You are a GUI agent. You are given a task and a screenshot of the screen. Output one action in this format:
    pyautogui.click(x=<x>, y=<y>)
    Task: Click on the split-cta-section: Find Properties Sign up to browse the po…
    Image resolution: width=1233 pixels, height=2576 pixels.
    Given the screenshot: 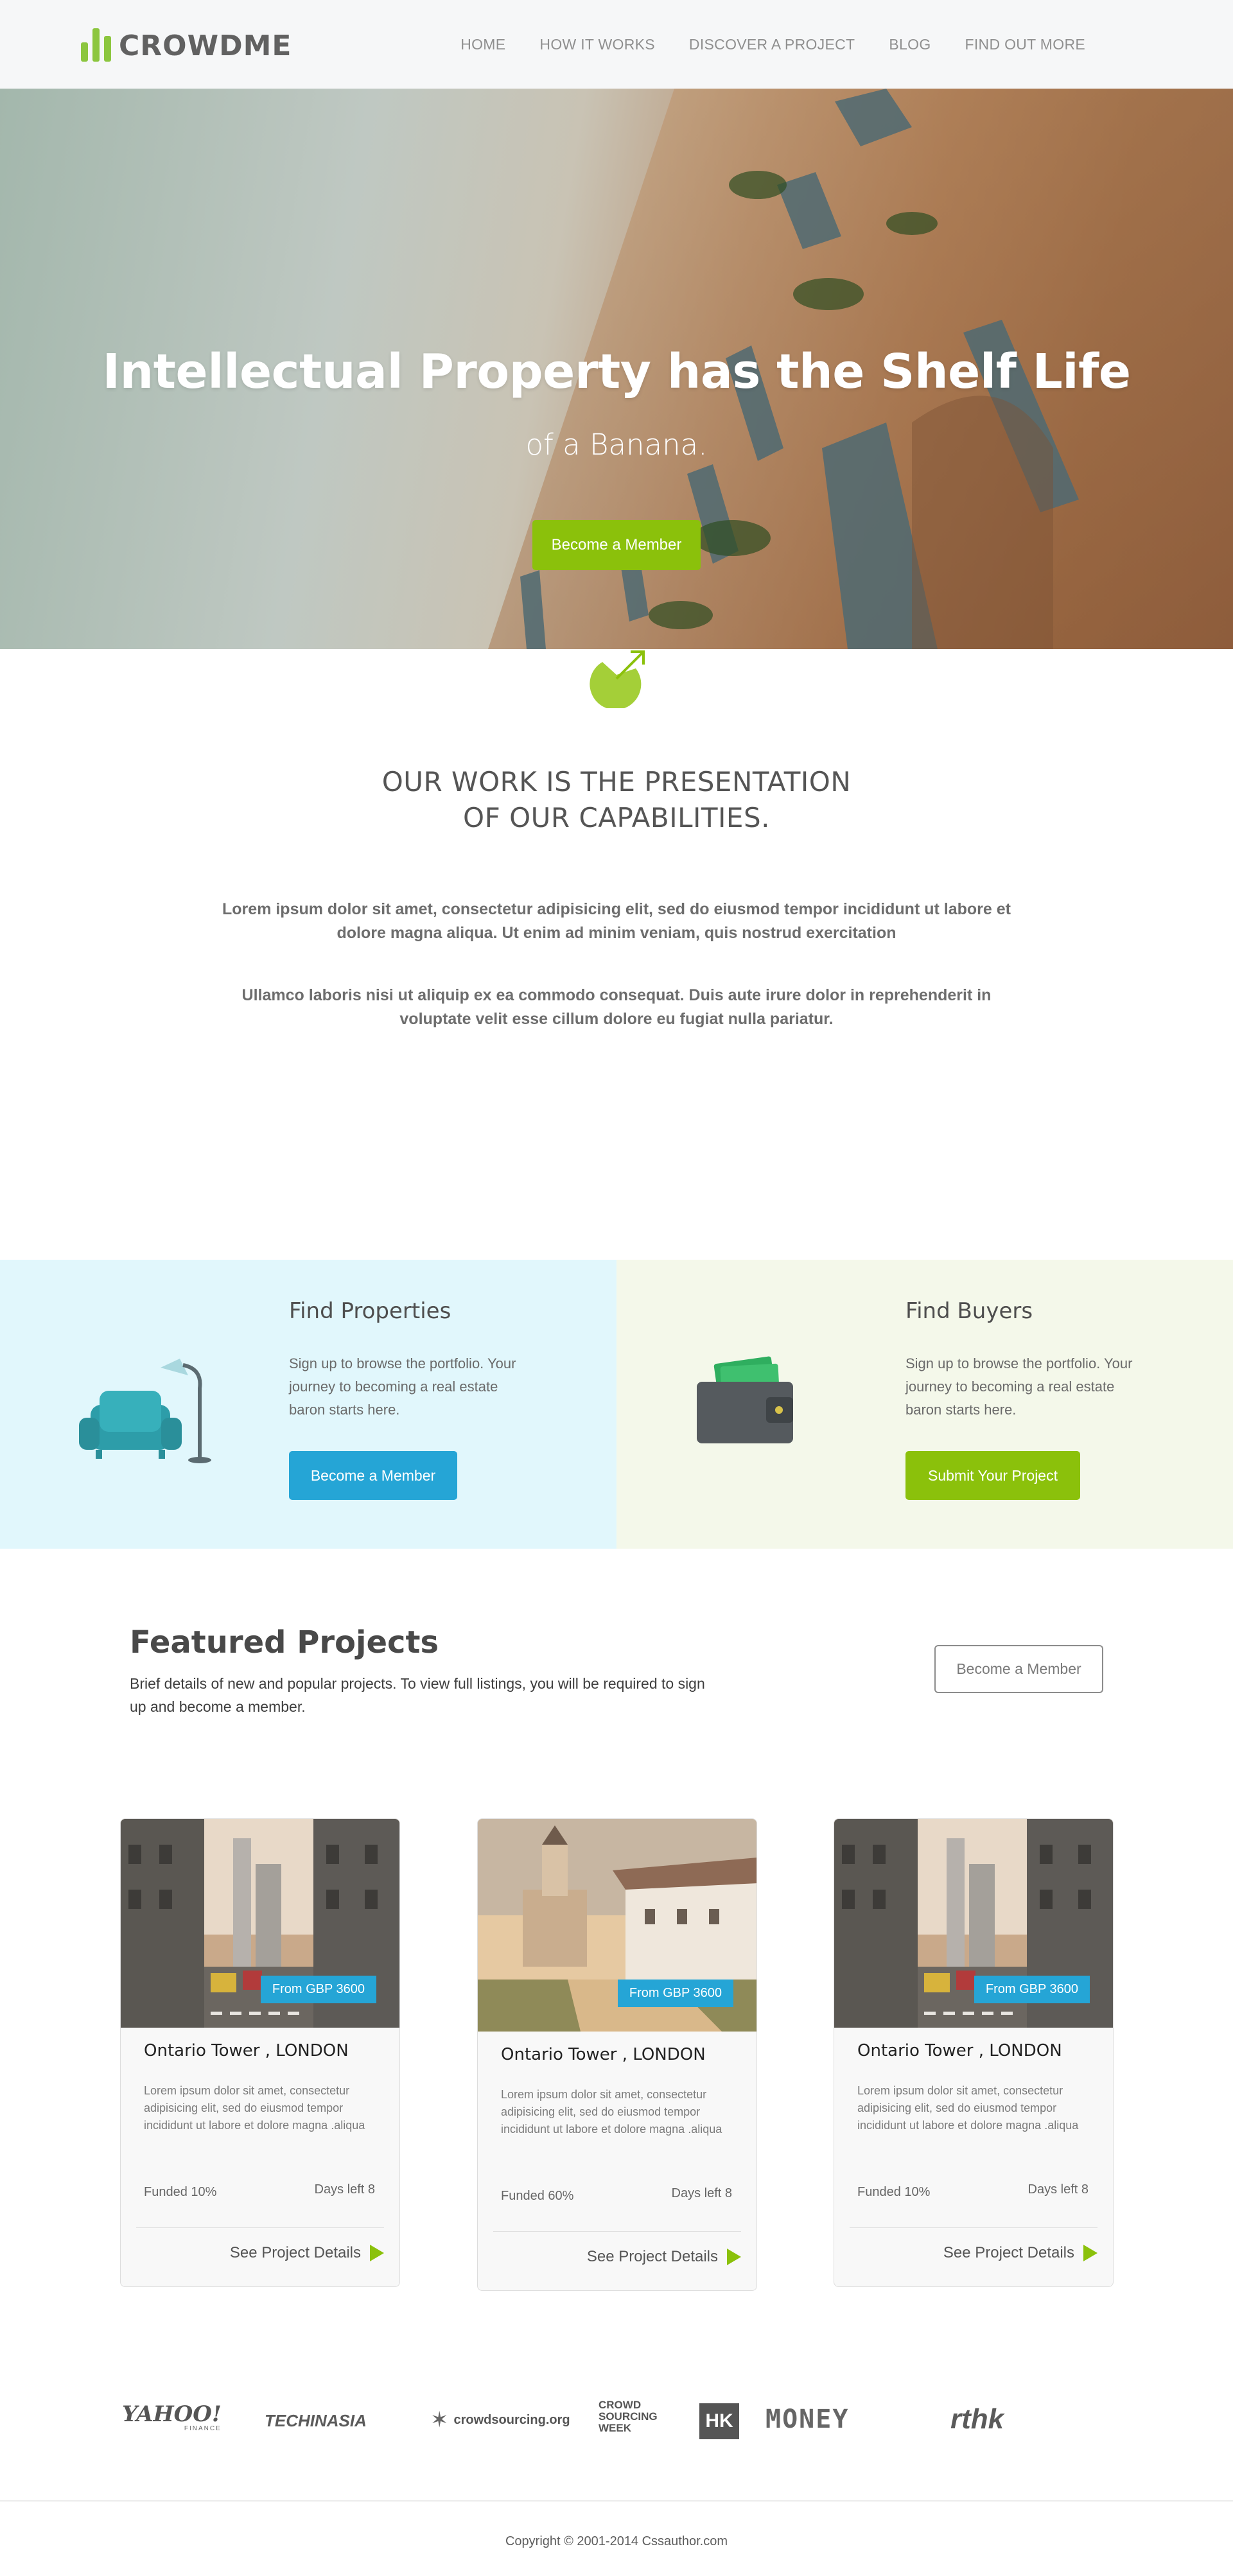 What is the action you would take?
    pyautogui.click(x=617, y=1404)
    